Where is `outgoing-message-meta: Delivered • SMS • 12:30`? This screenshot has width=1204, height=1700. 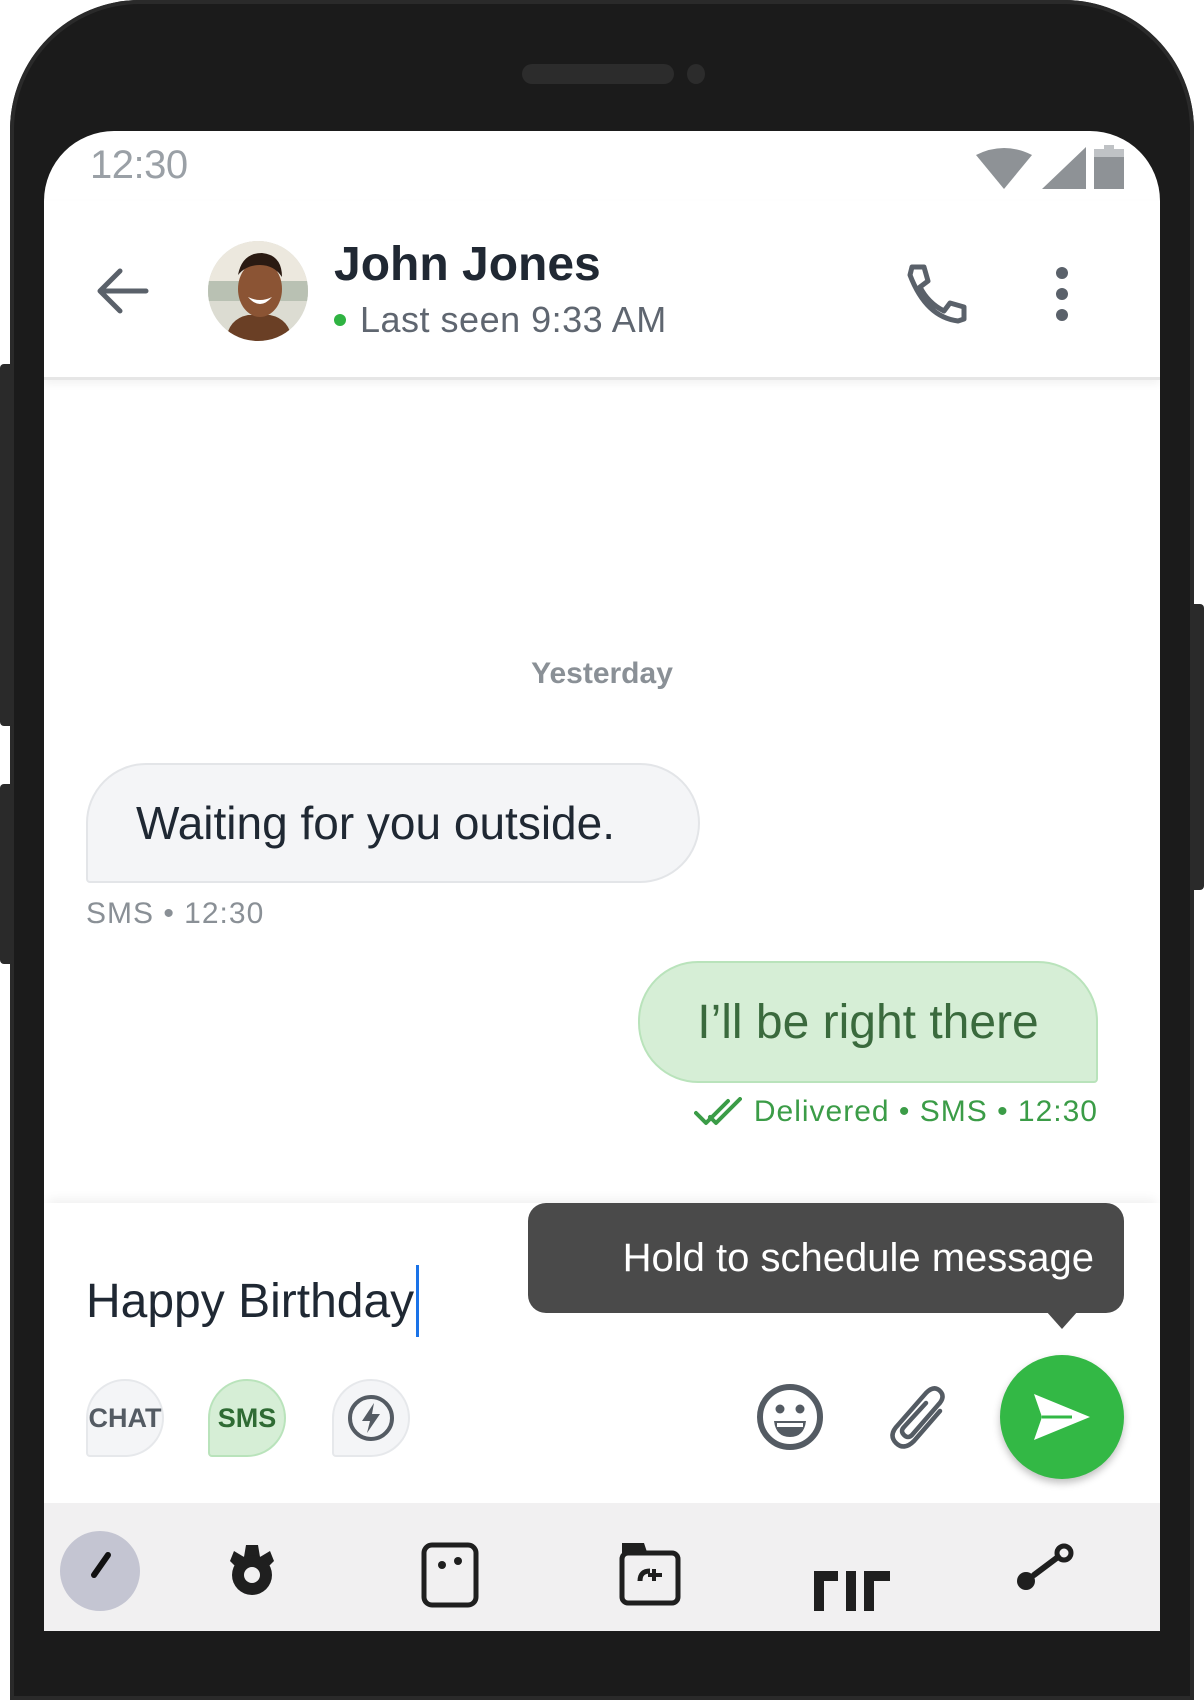
outgoing-message-meta: Delivered • SMS • 12:30 is located at coordinates (895, 1112).